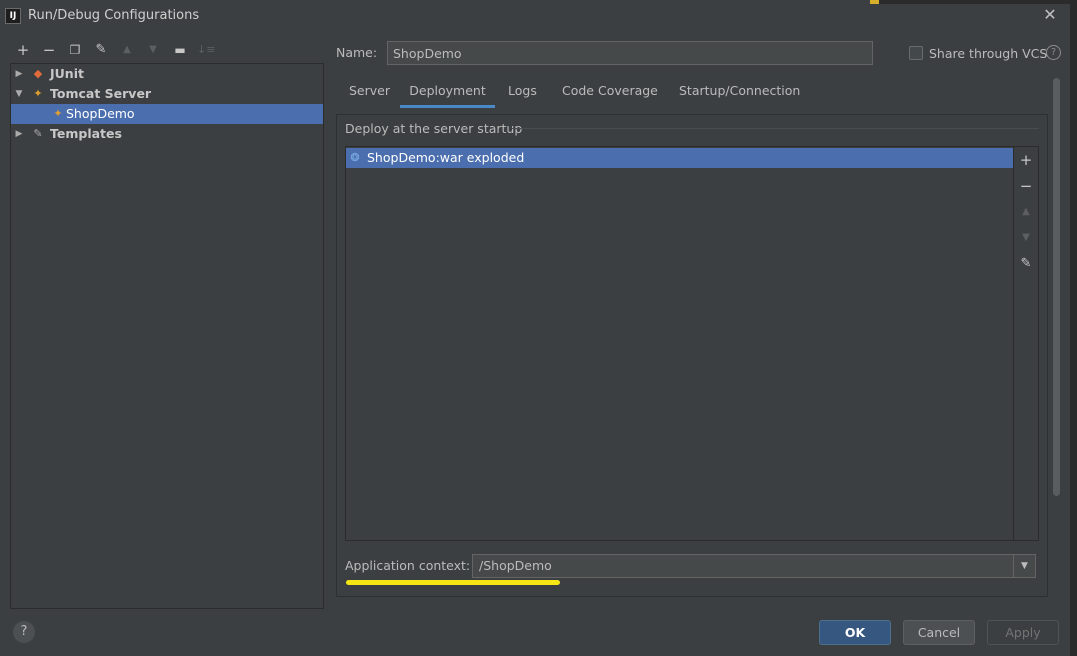 The width and height of the screenshot is (1077, 656). Describe the element at coordinates (180, 50) in the screenshot. I see `new-folder-icon: ▬` at that location.